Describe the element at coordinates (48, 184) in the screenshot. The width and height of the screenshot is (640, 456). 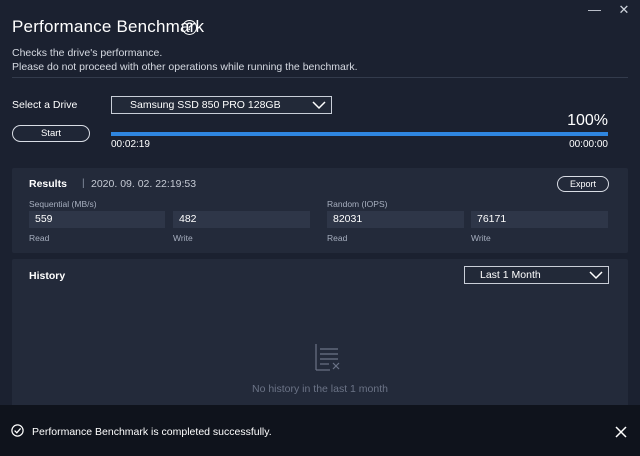
I see `results-title: Results` at that location.